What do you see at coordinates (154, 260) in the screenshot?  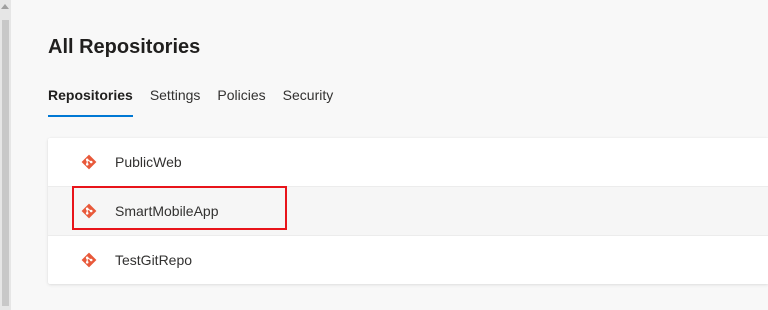 I see `repository-name: TestGitRepo` at bounding box center [154, 260].